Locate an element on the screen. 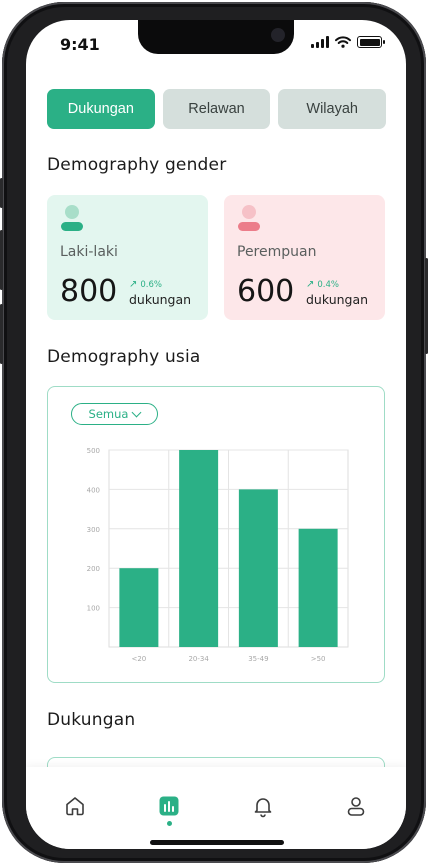  age-filter-value: Semua is located at coordinates (108, 414).